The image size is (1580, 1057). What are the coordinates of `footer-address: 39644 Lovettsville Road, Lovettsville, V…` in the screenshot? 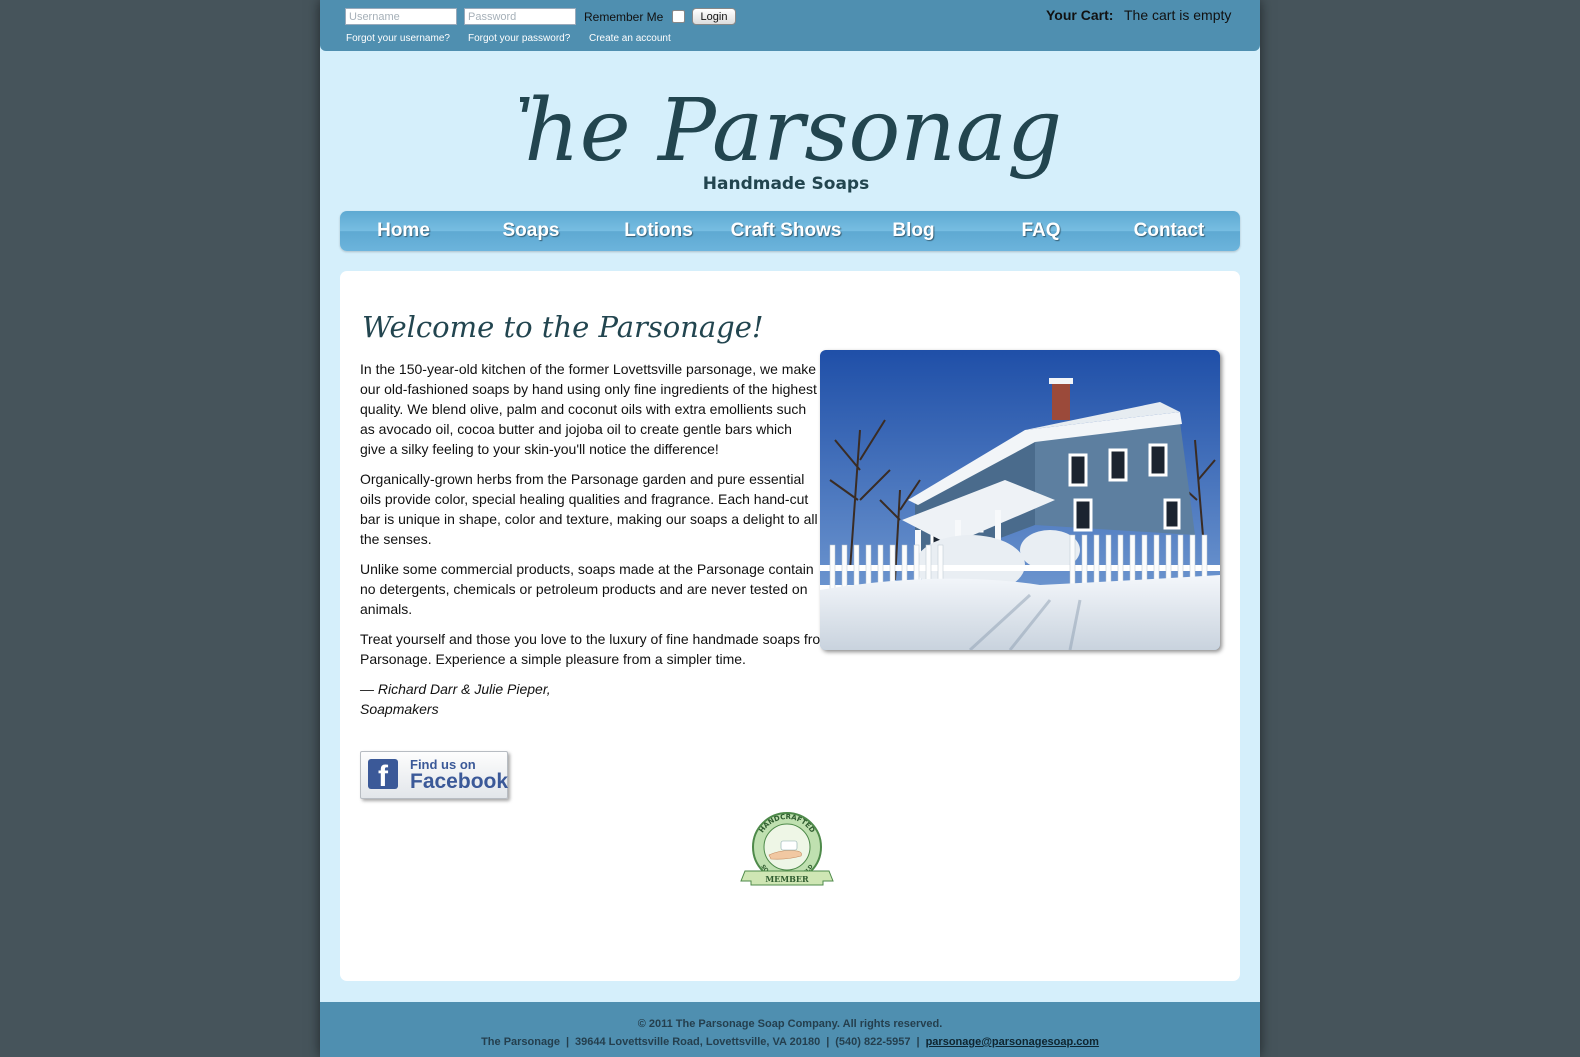 It's located at (698, 1042).